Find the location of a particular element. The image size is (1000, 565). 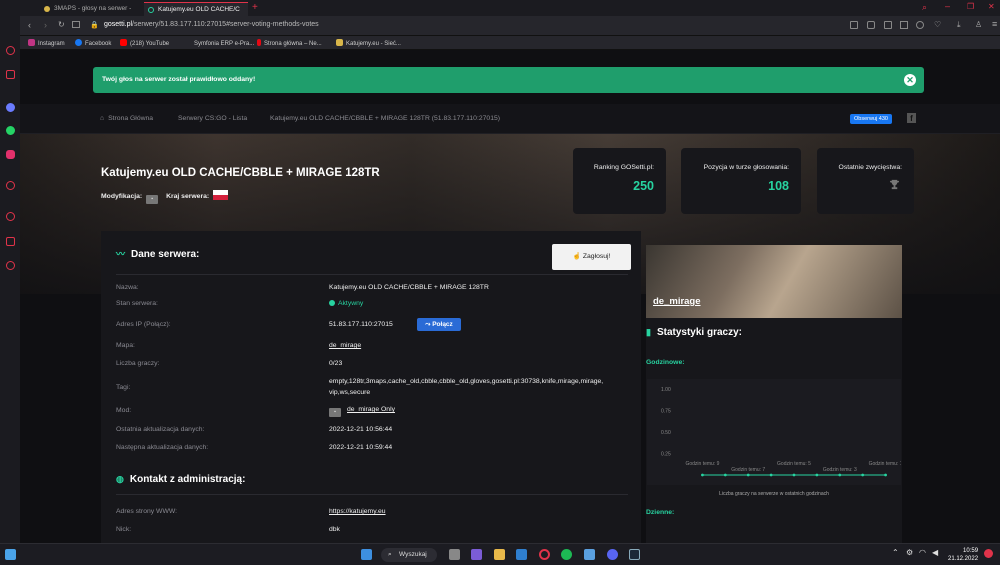

clock: 10:59 21.12.2022 is located at coordinates (963, 555).